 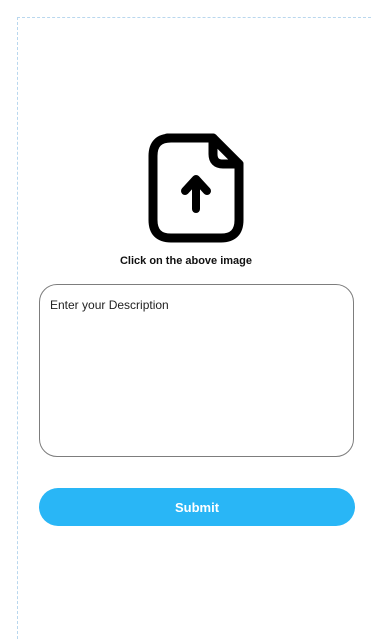 I want to click on submit-button: Submit, so click(x=197, y=507).